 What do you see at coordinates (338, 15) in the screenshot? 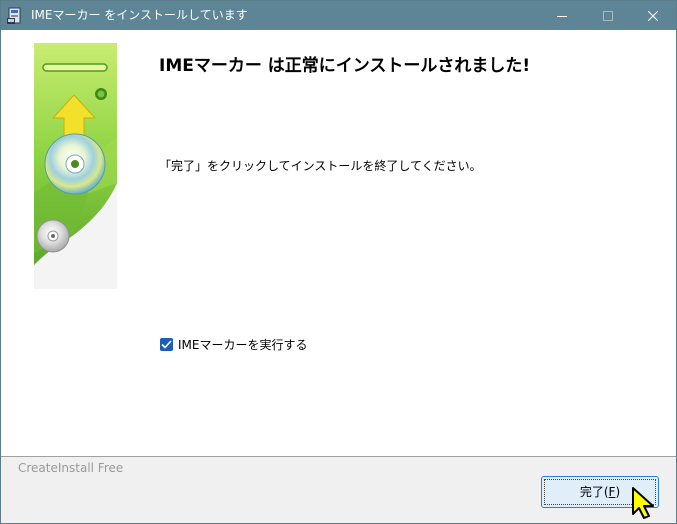
I see `title-bar: IMEマーカー をインストールしています` at bounding box center [338, 15].